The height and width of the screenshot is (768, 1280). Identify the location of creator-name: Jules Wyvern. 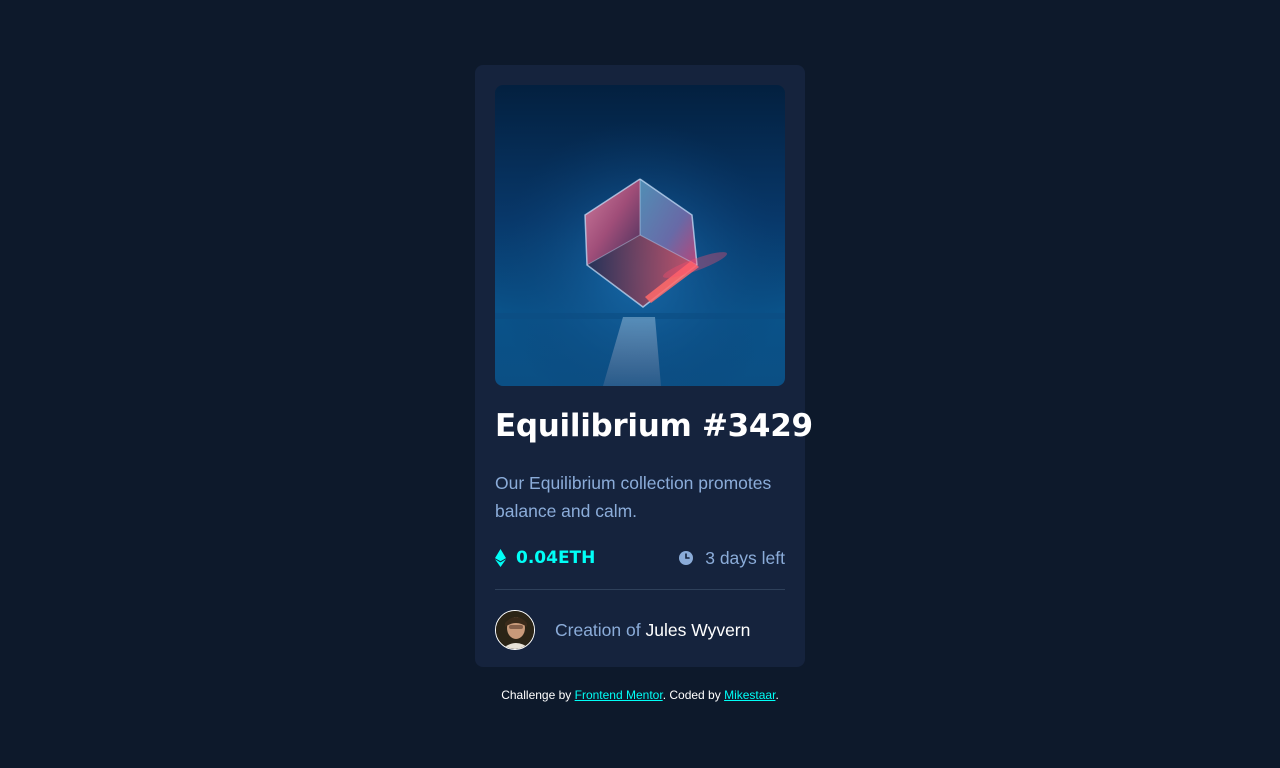
(697, 630).